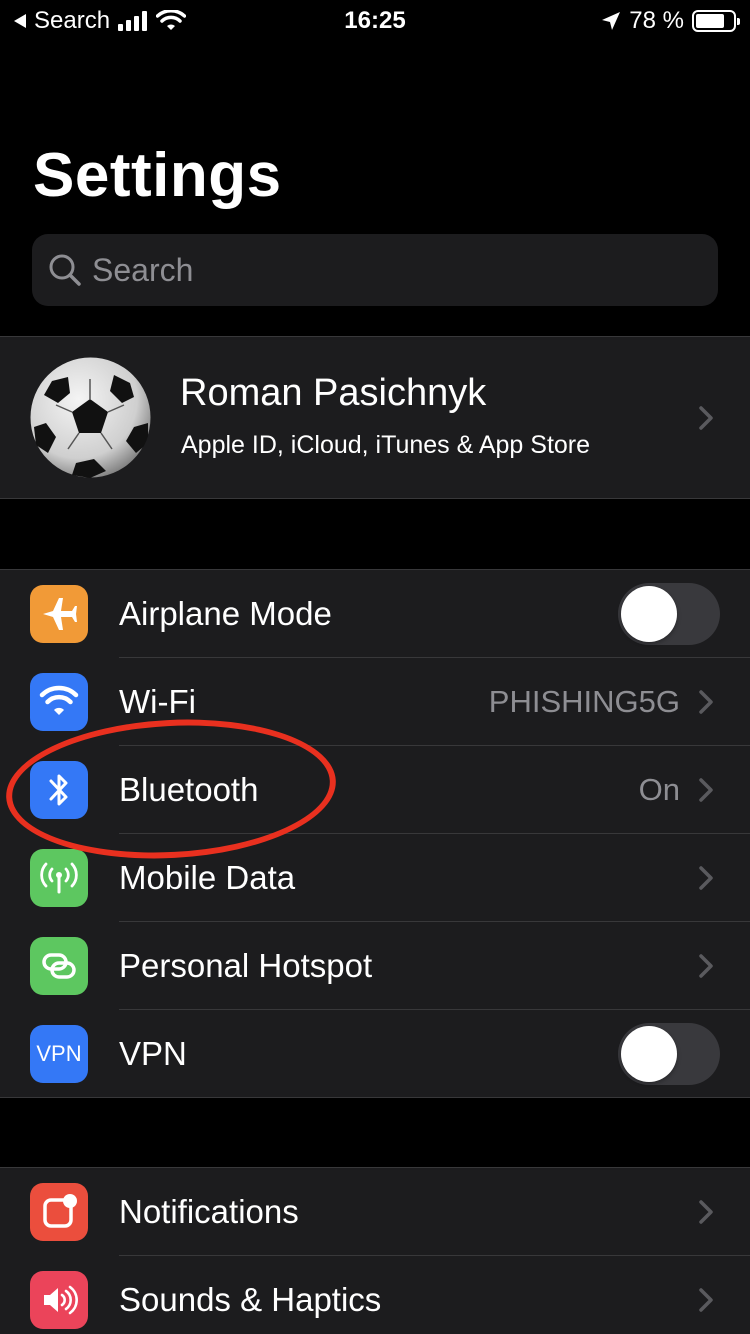 The width and height of the screenshot is (750, 1334). I want to click on profile-name: Roman Pasichnyk, so click(333, 393).